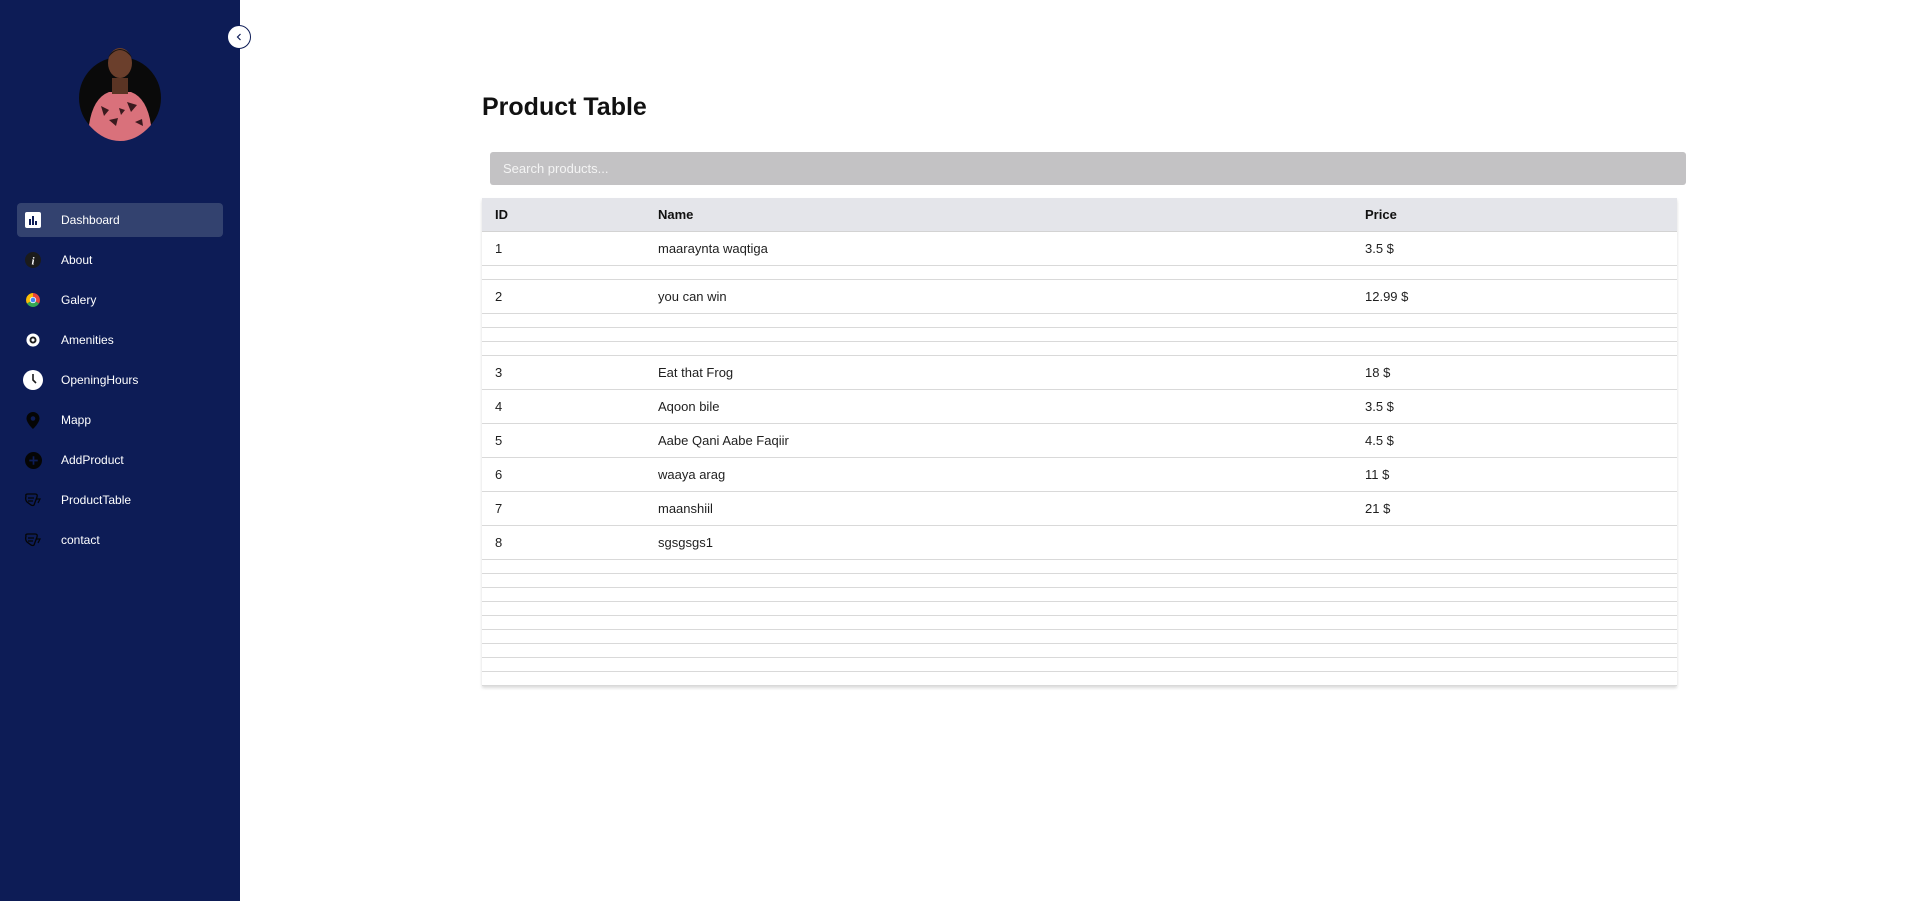 This screenshot has width=1920, height=901. I want to click on table-row: 6 waaya arag 11 $, so click(1079, 475).